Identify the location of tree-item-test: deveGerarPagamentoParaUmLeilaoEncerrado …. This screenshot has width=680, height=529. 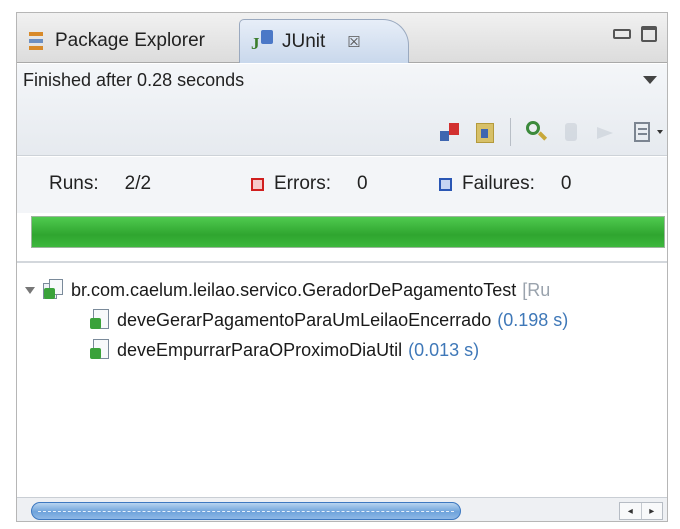
(328, 320).